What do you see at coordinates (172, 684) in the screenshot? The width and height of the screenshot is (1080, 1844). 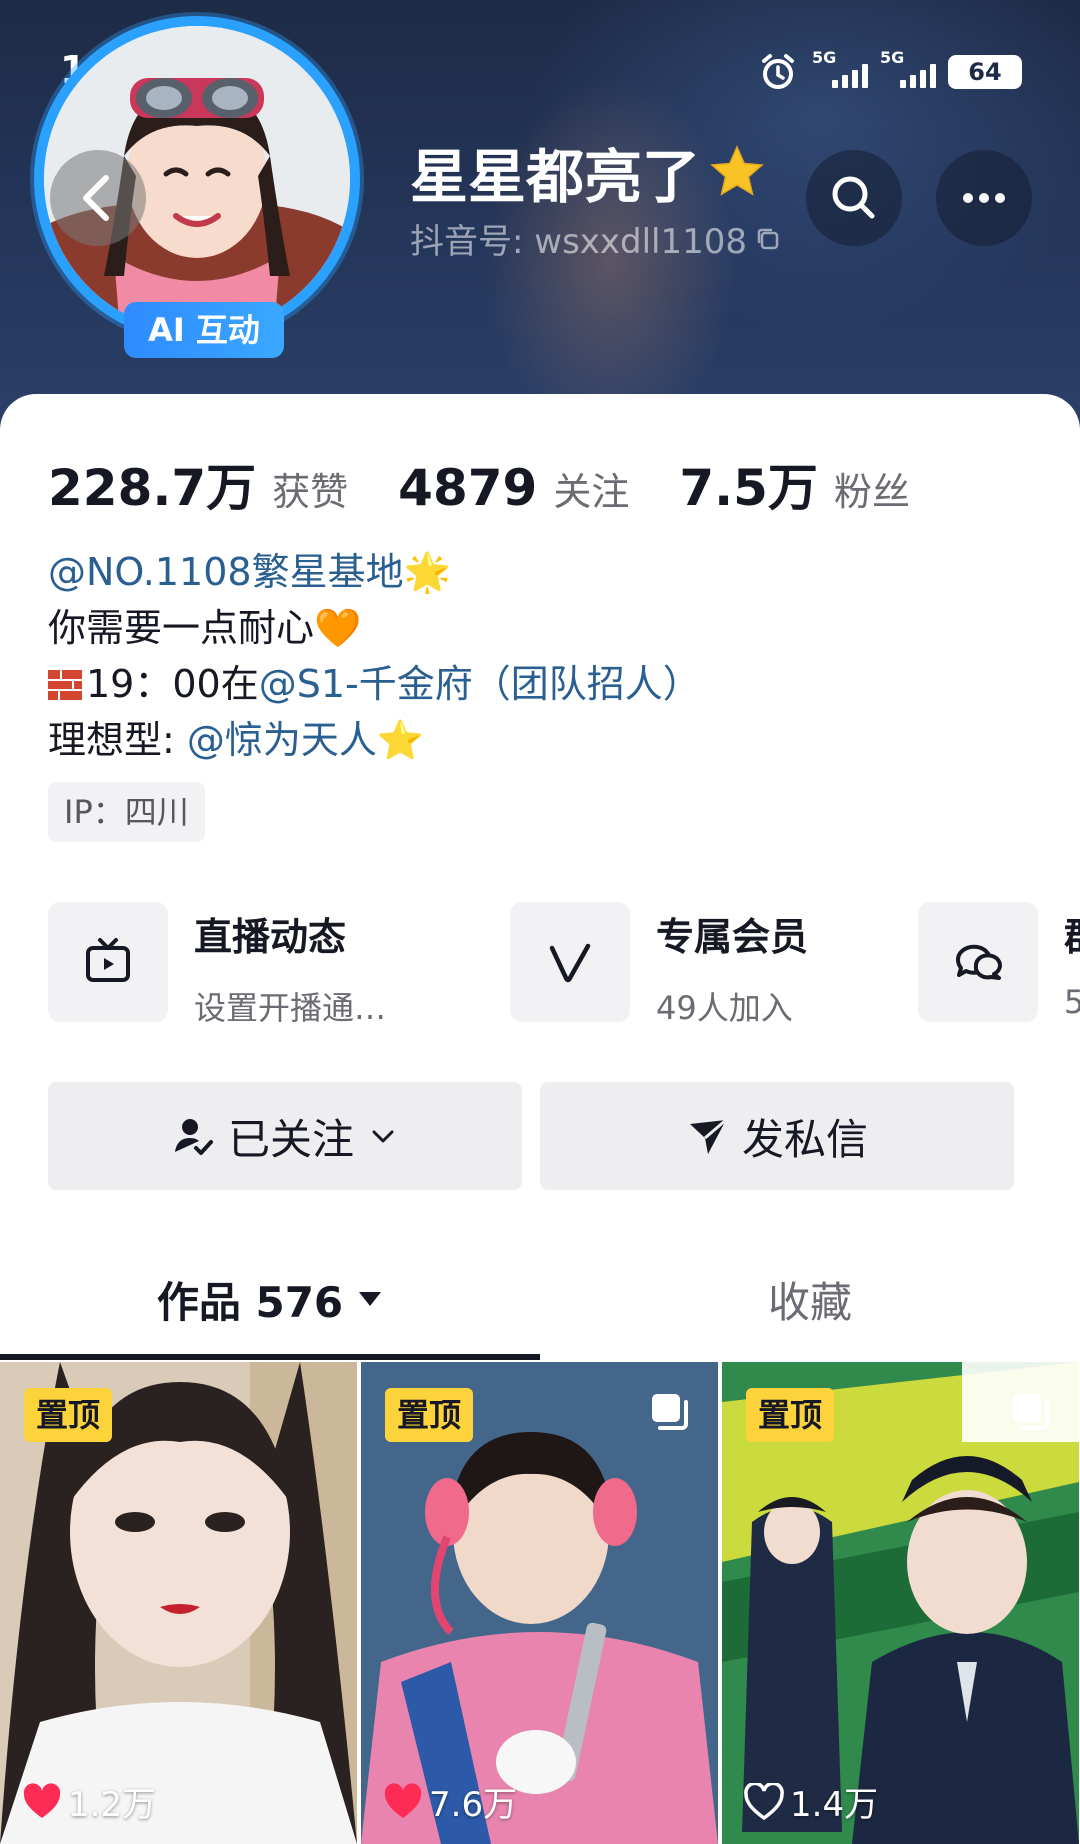 I see `bio-text: 19：00在` at bounding box center [172, 684].